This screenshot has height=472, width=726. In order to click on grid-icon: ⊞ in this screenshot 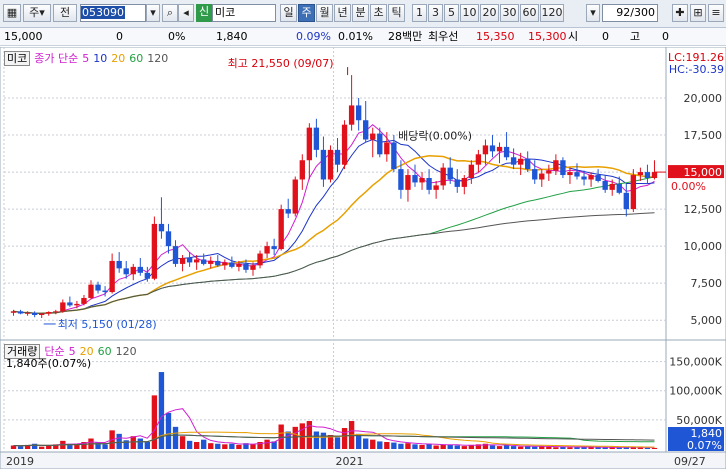, I will do `click(698, 13)`.